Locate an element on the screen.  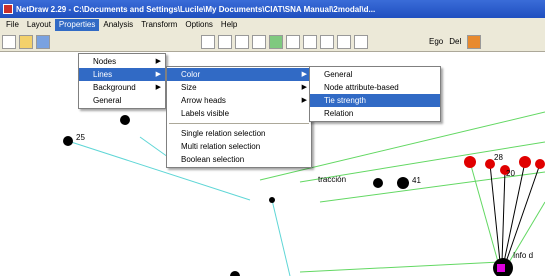
label-tool-icon is located at coordinates (327, 41).